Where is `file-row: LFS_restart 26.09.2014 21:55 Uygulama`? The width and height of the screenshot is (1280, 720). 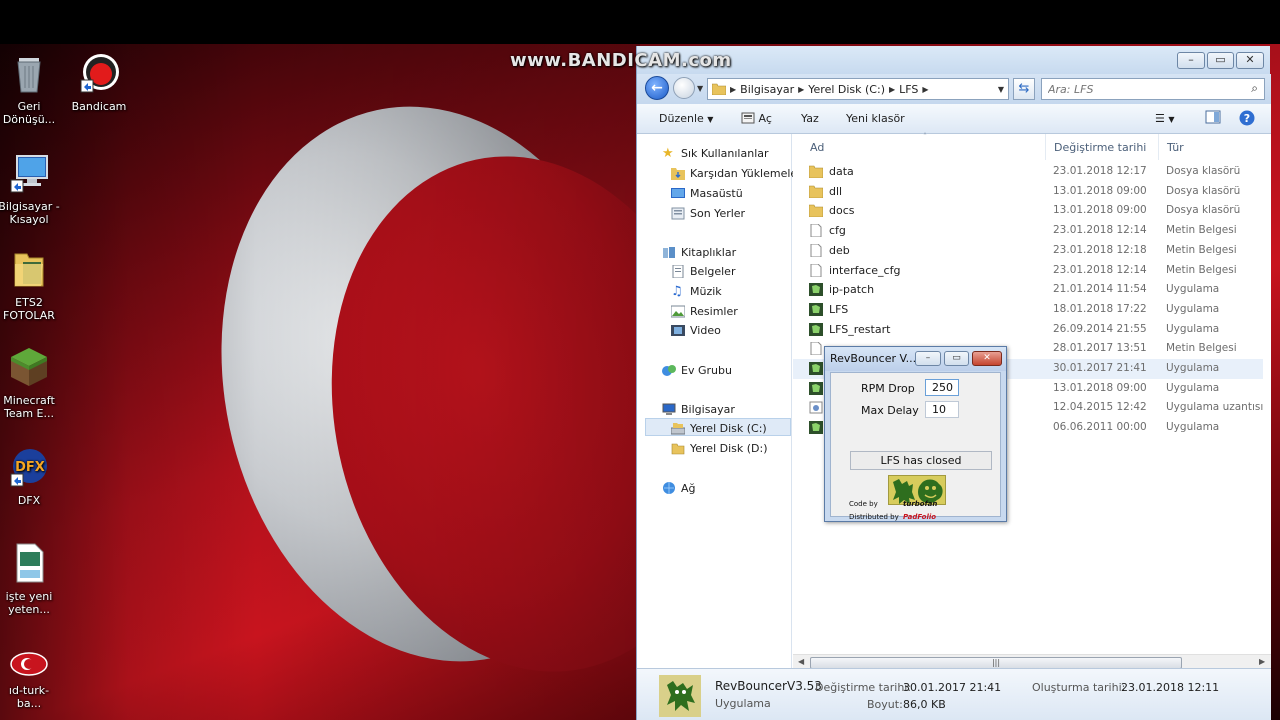 file-row: LFS_restart 26.09.2014 21:55 Uygulama is located at coordinates (1028, 330).